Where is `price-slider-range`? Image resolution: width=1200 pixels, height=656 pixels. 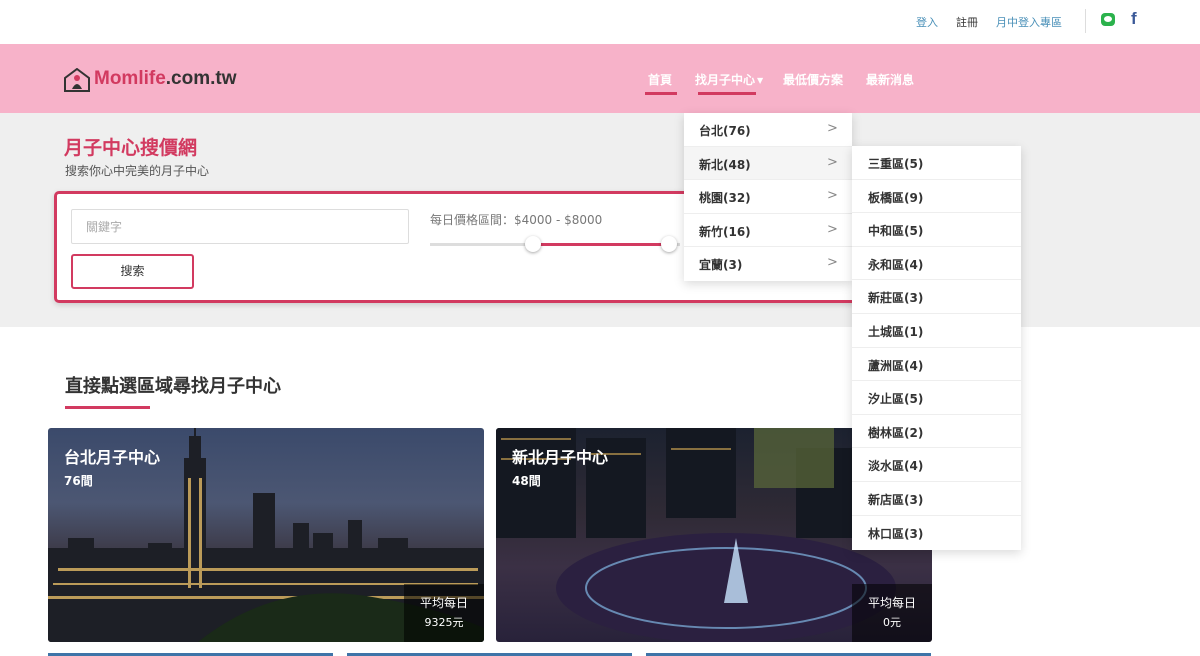 price-slider-range is located at coordinates (601, 244).